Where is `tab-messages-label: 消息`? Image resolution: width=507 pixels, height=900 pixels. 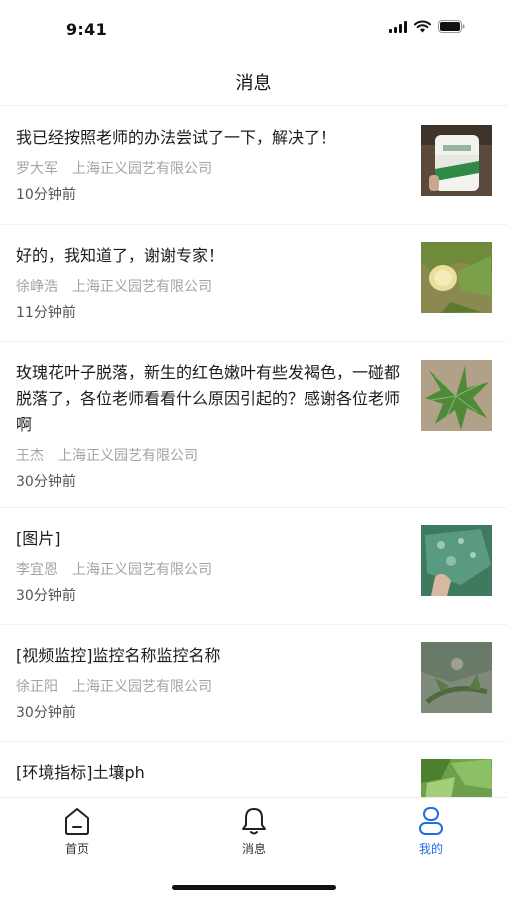 tab-messages-label: 消息 is located at coordinates (253, 849).